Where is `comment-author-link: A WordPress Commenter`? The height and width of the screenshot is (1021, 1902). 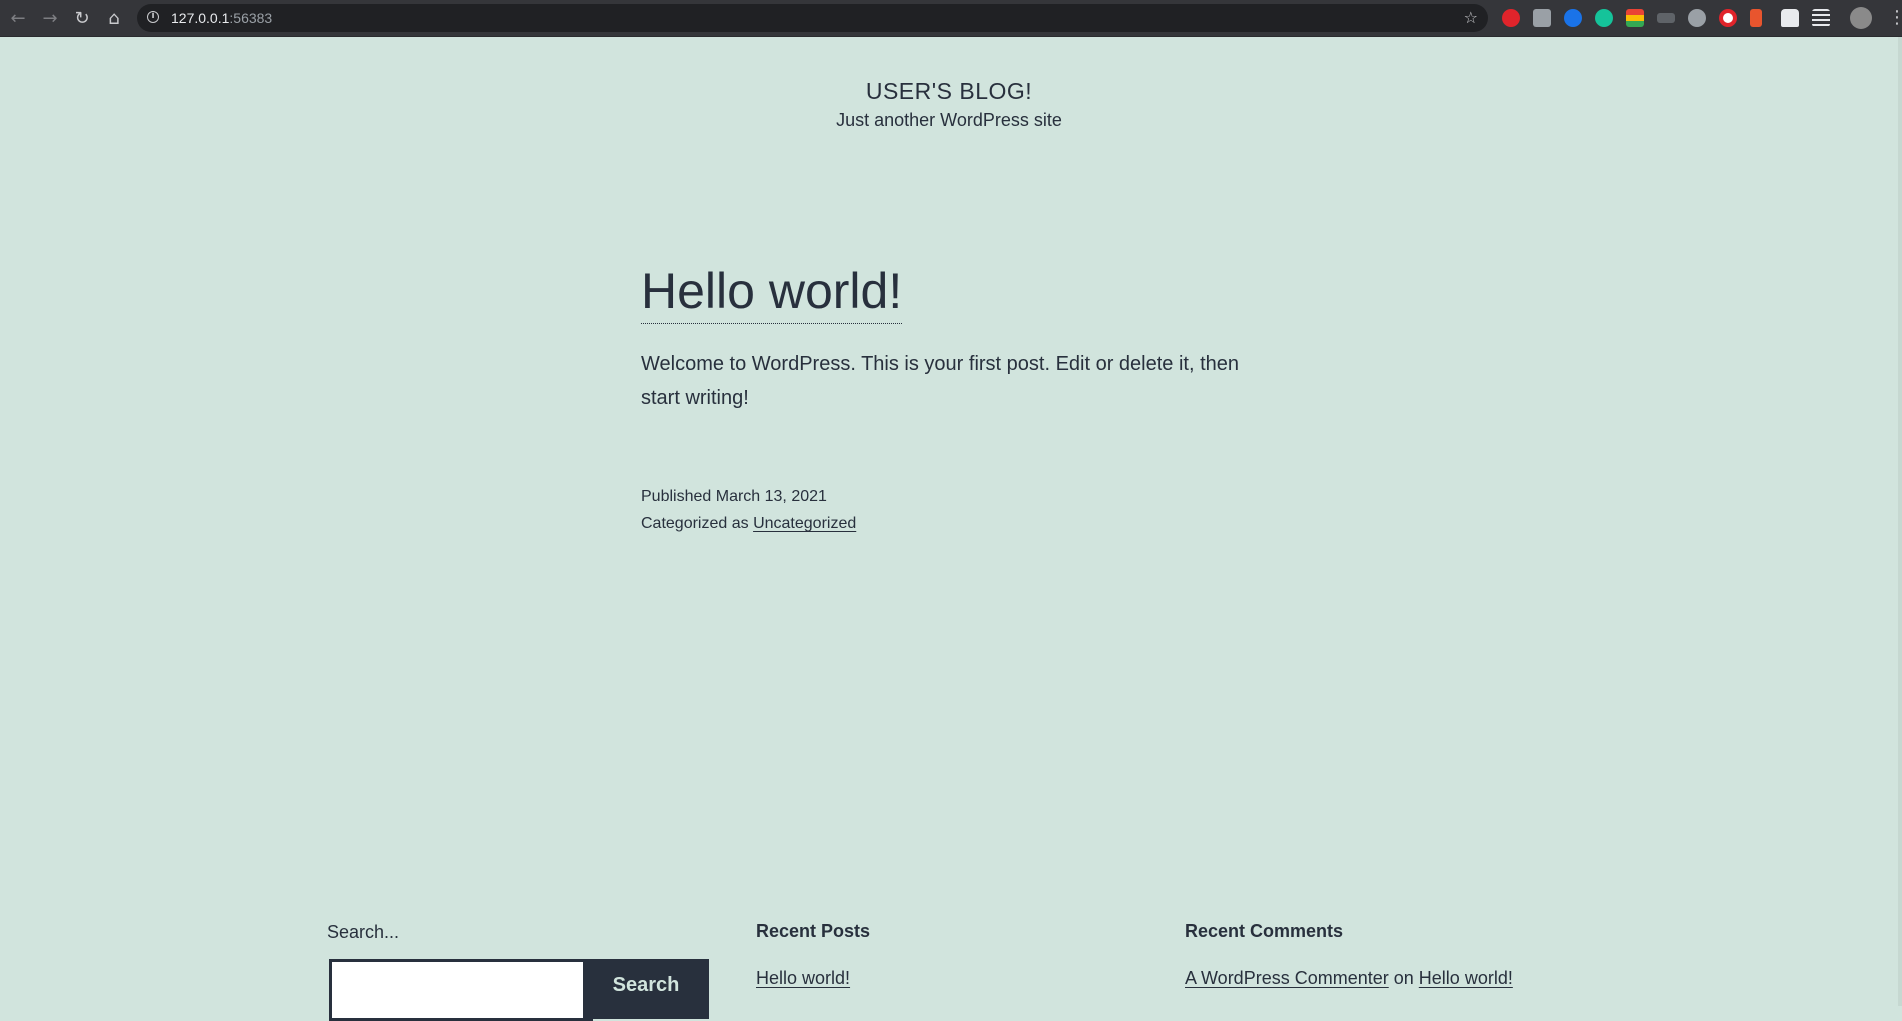
comment-author-link: A WordPress Commenter is located at coordinates (1287, 978).